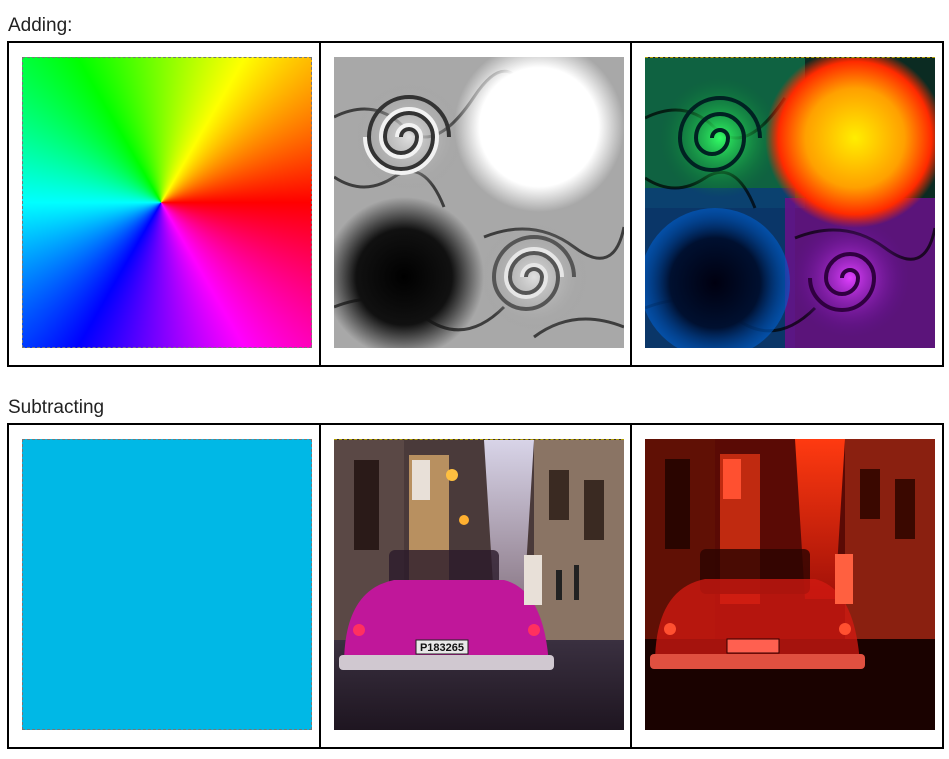 This screenshot has width=949, height=759. I want to click on cyan-fill-image, so click(167, 584).